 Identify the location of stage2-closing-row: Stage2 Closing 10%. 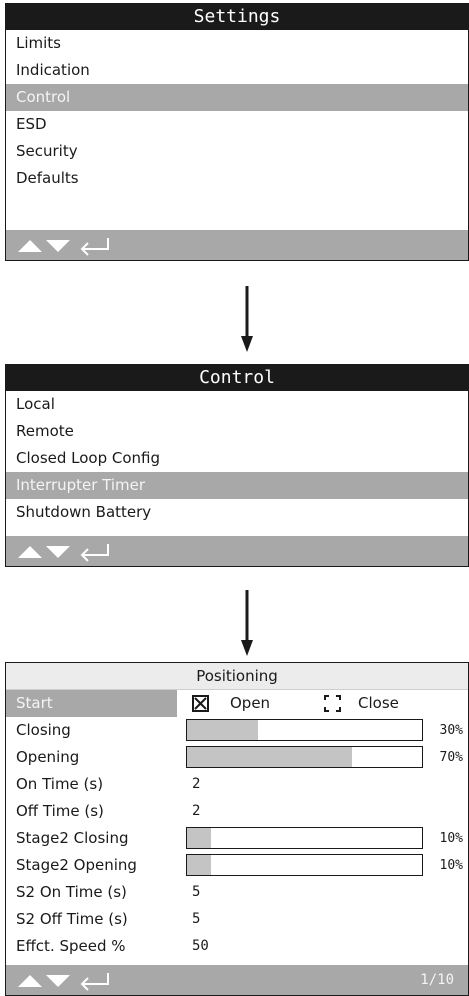
(237, 838).